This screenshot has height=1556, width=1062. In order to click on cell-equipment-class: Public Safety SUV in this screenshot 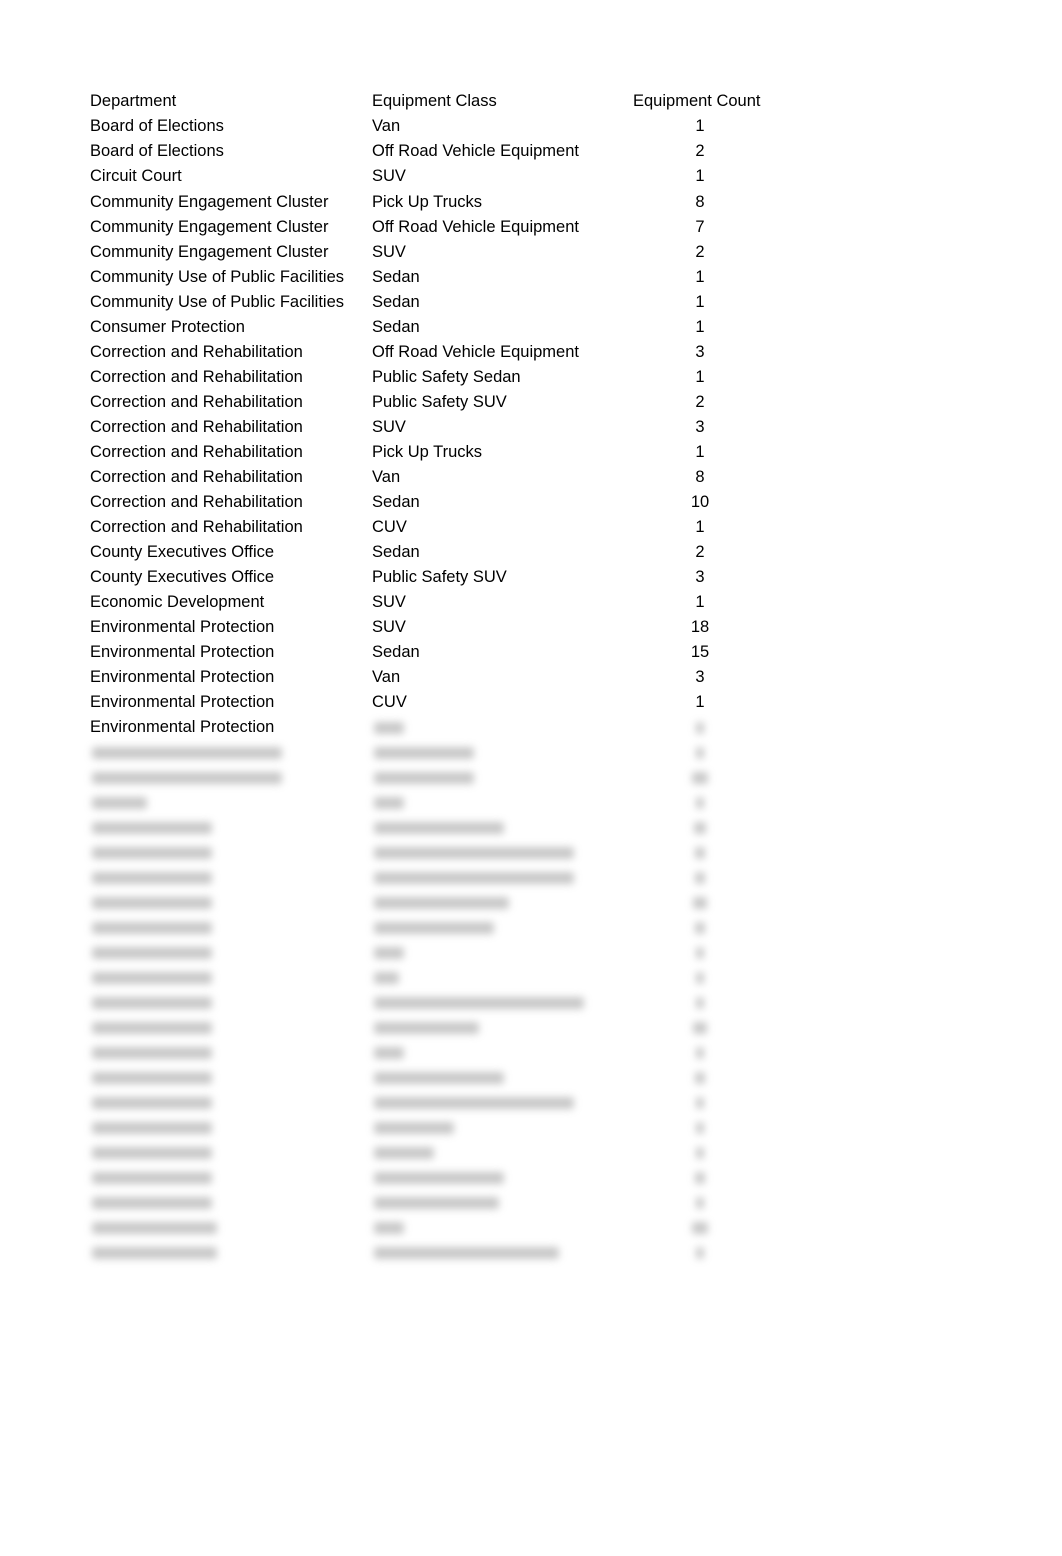, I will do `click(439, 402)`.